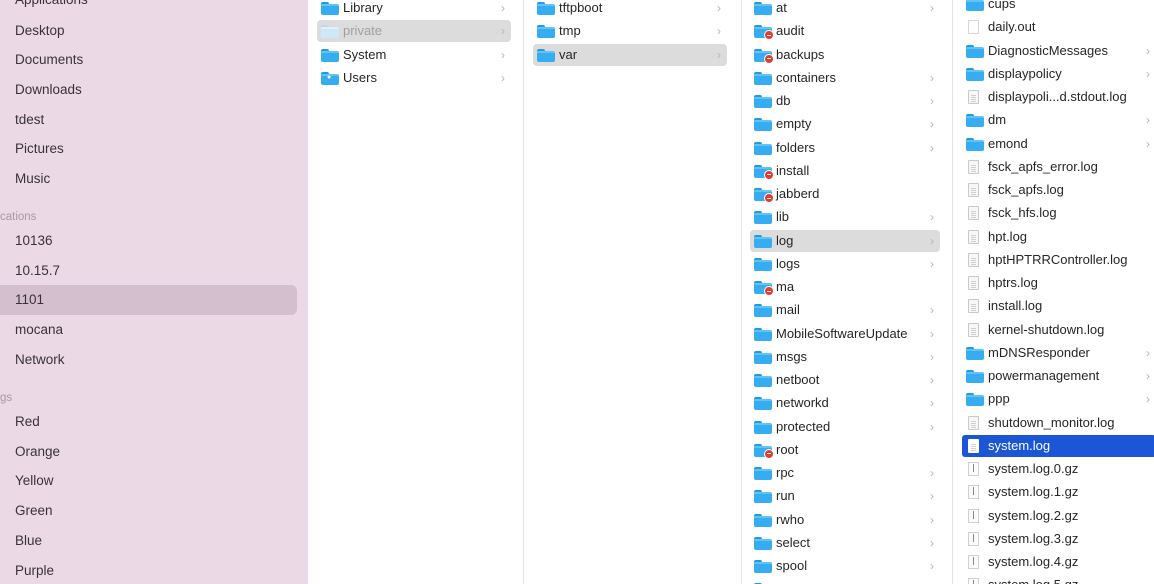 The width and height of the screenshot is (1154, 584). Describe the element at coordinates (1058, 144) in the screenshot. I see `list-item: emond ›` at that location.